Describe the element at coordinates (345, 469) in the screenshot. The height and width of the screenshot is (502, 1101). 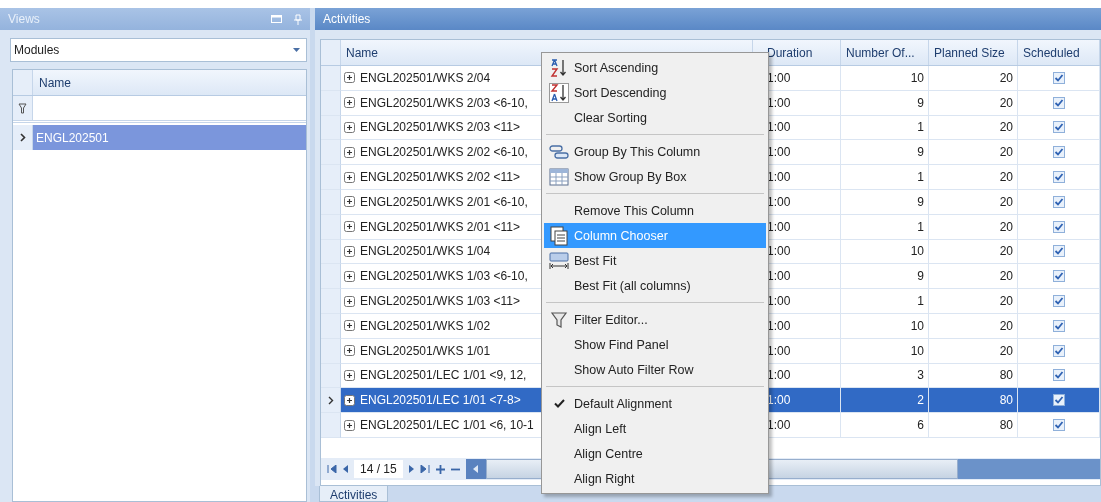
I see `previous-icon` at that location.